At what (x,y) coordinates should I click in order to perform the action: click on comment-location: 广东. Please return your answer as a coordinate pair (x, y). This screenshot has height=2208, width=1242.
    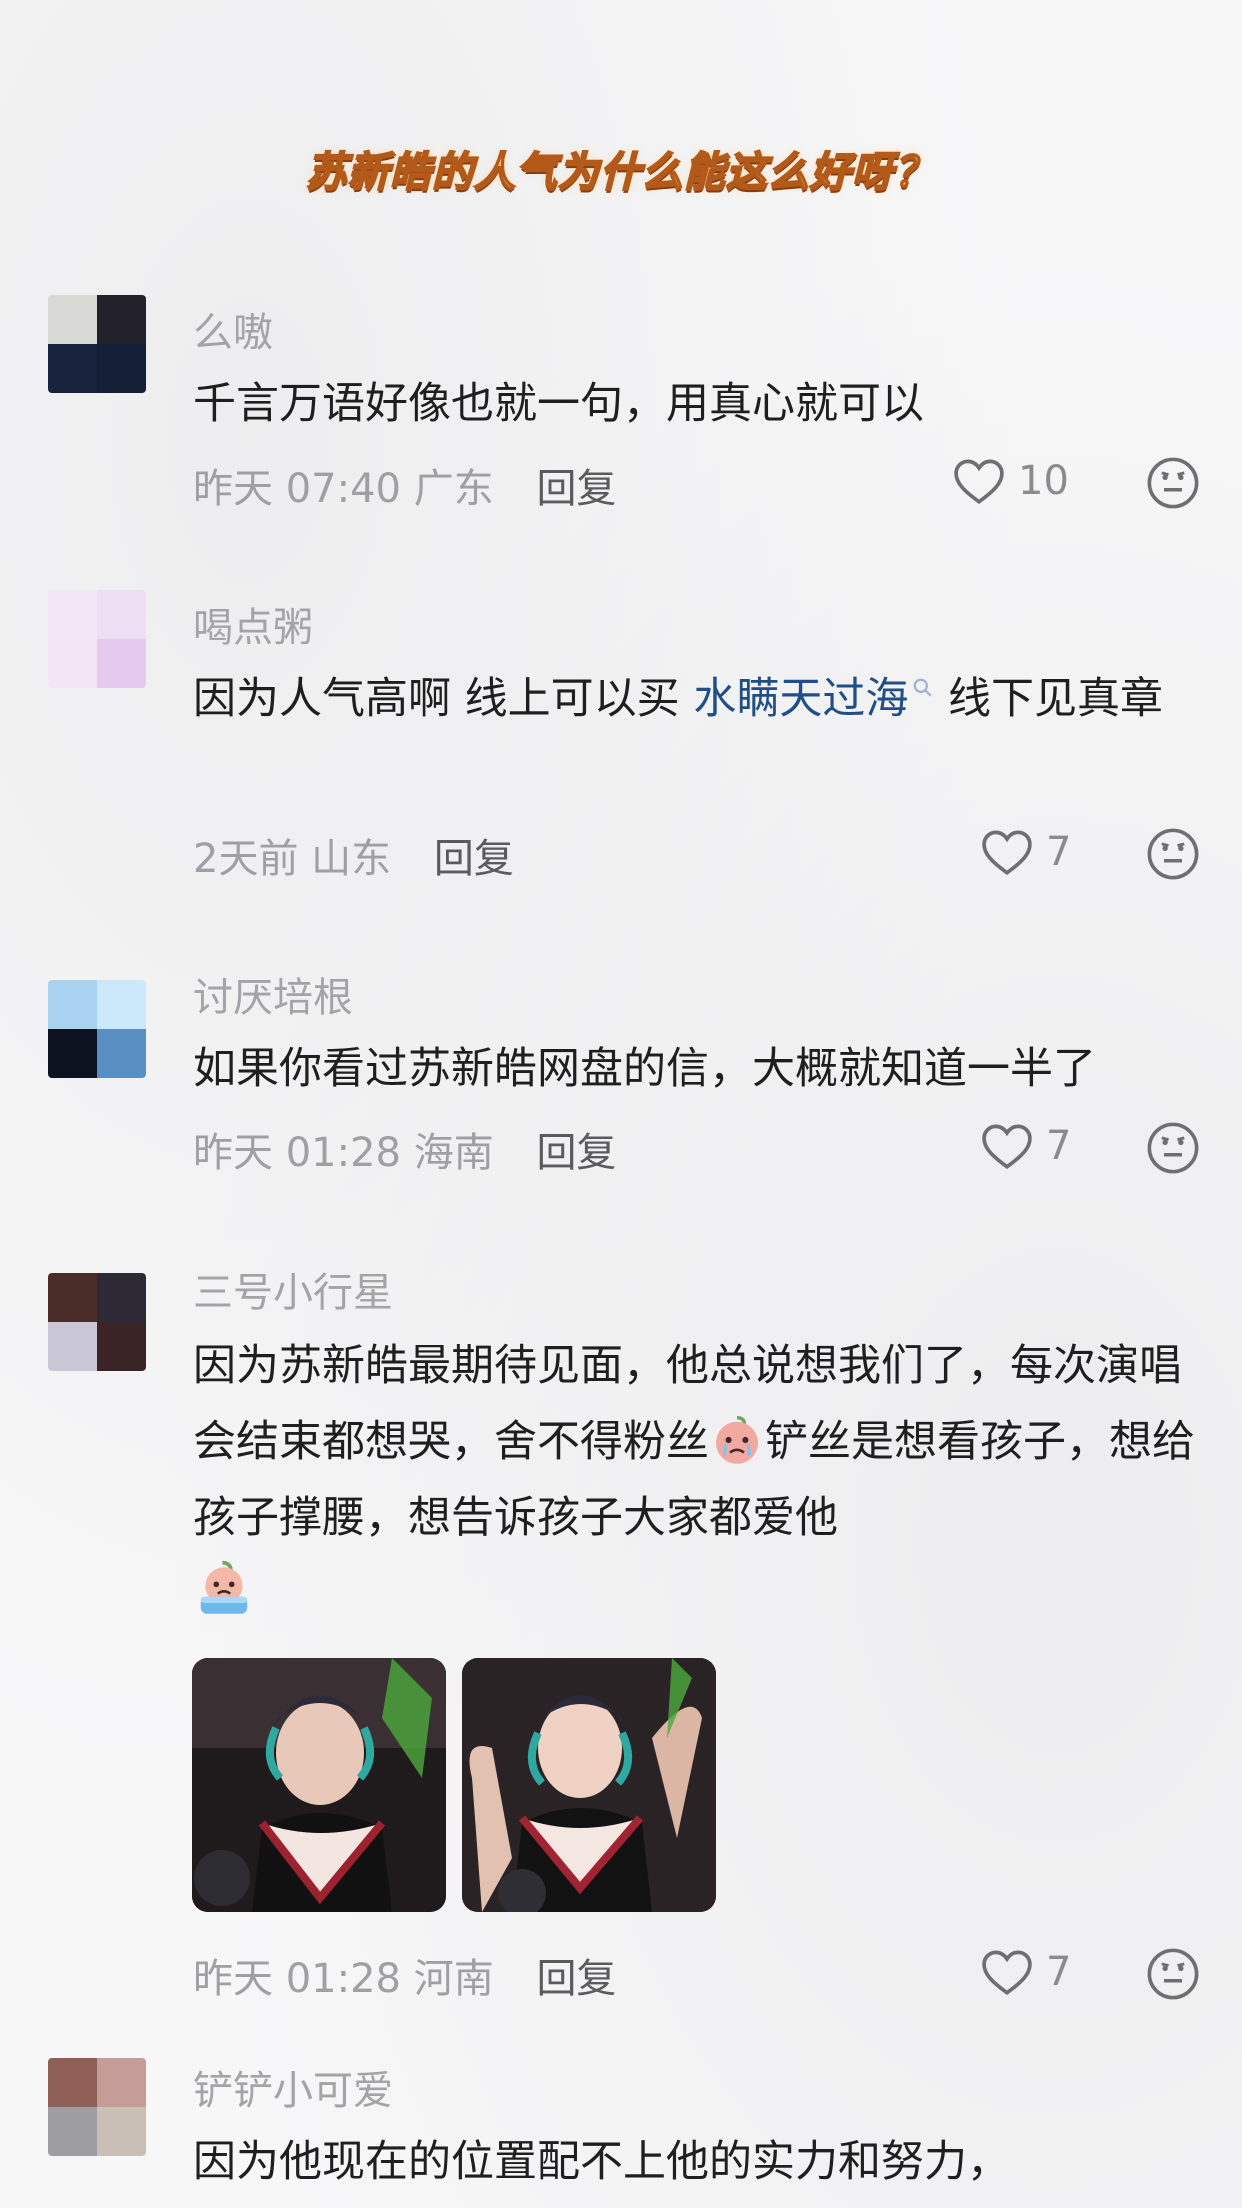
    Looking at the image, I should click on (453, 489).